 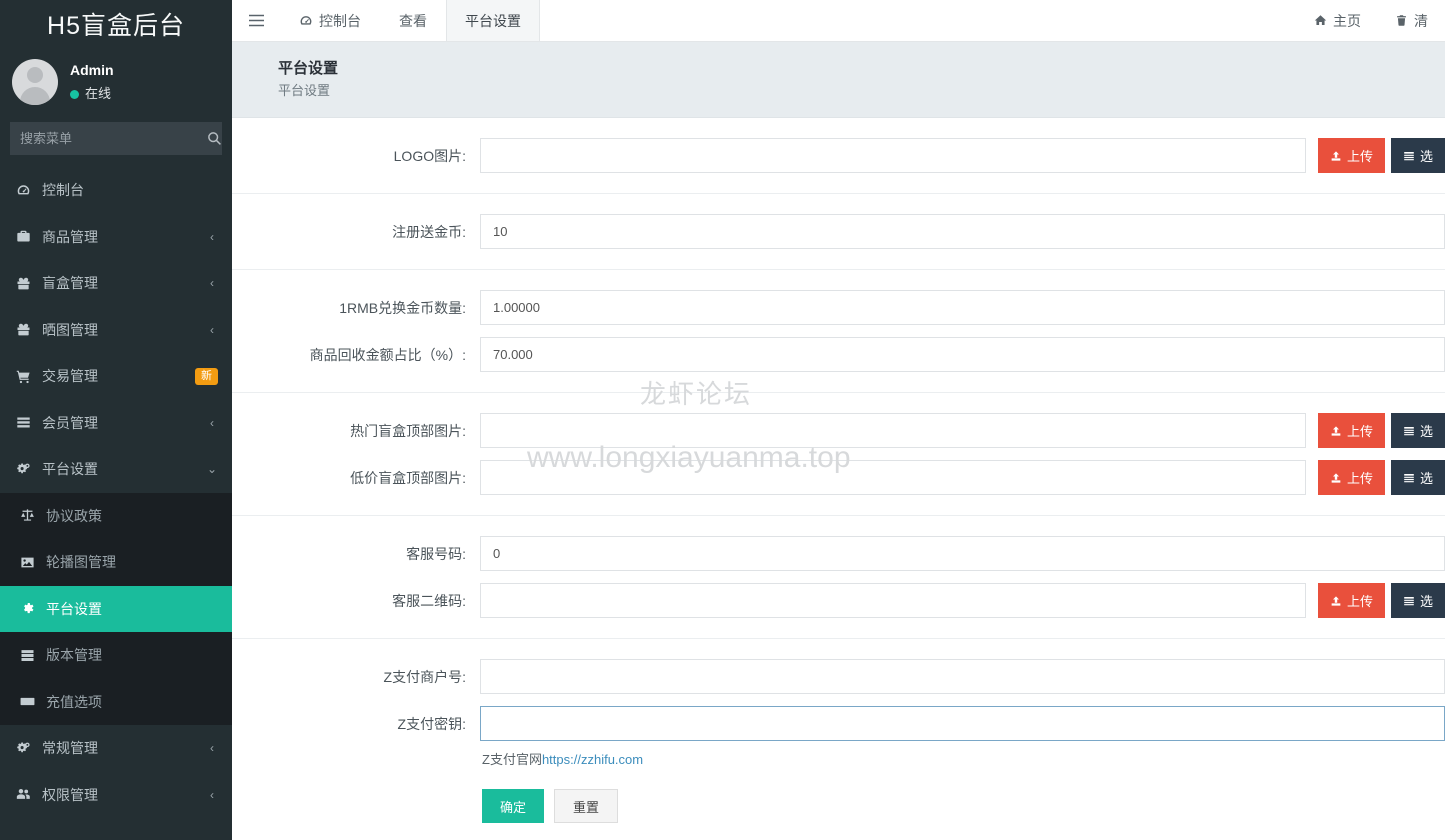 I want to click on topbar-action-主页: 主页, so click(x=1337, y=20).